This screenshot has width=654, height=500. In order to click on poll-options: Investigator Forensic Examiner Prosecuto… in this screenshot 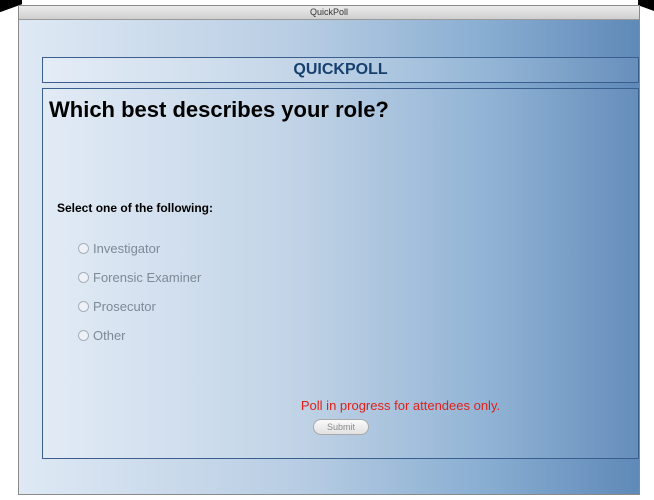, I will do `click(139, 292)`.